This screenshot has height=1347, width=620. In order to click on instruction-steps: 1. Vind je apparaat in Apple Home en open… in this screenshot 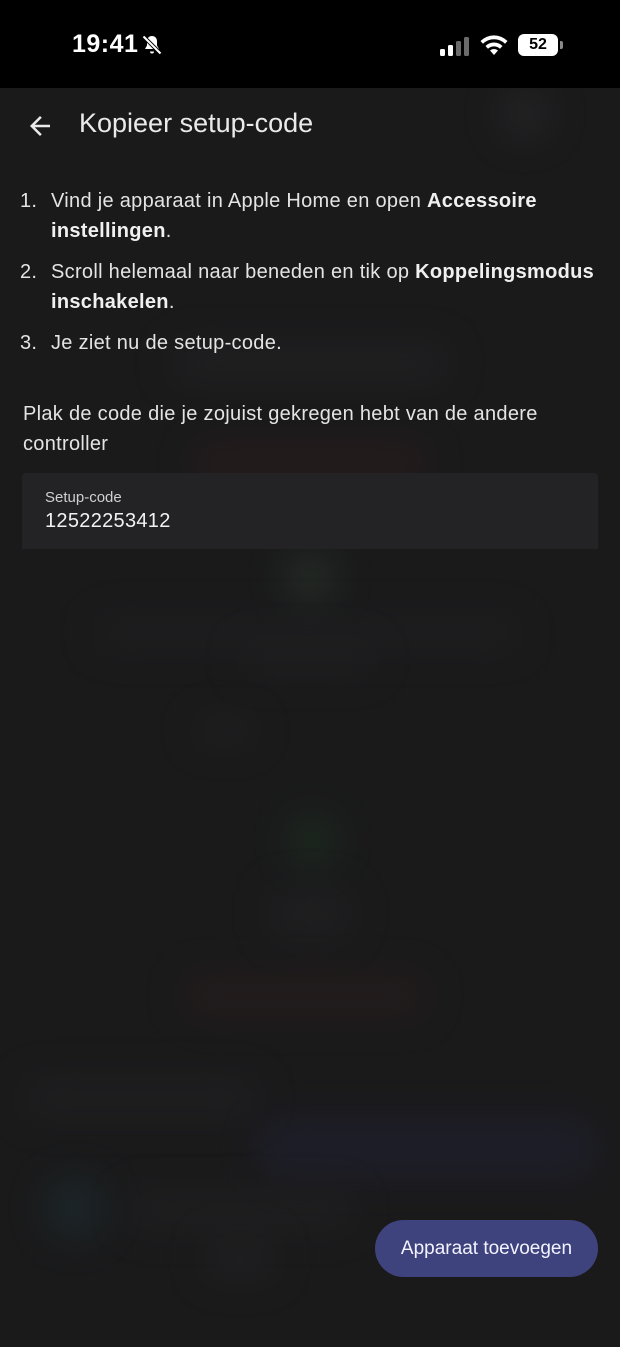, I will do `click(300, 277)`.